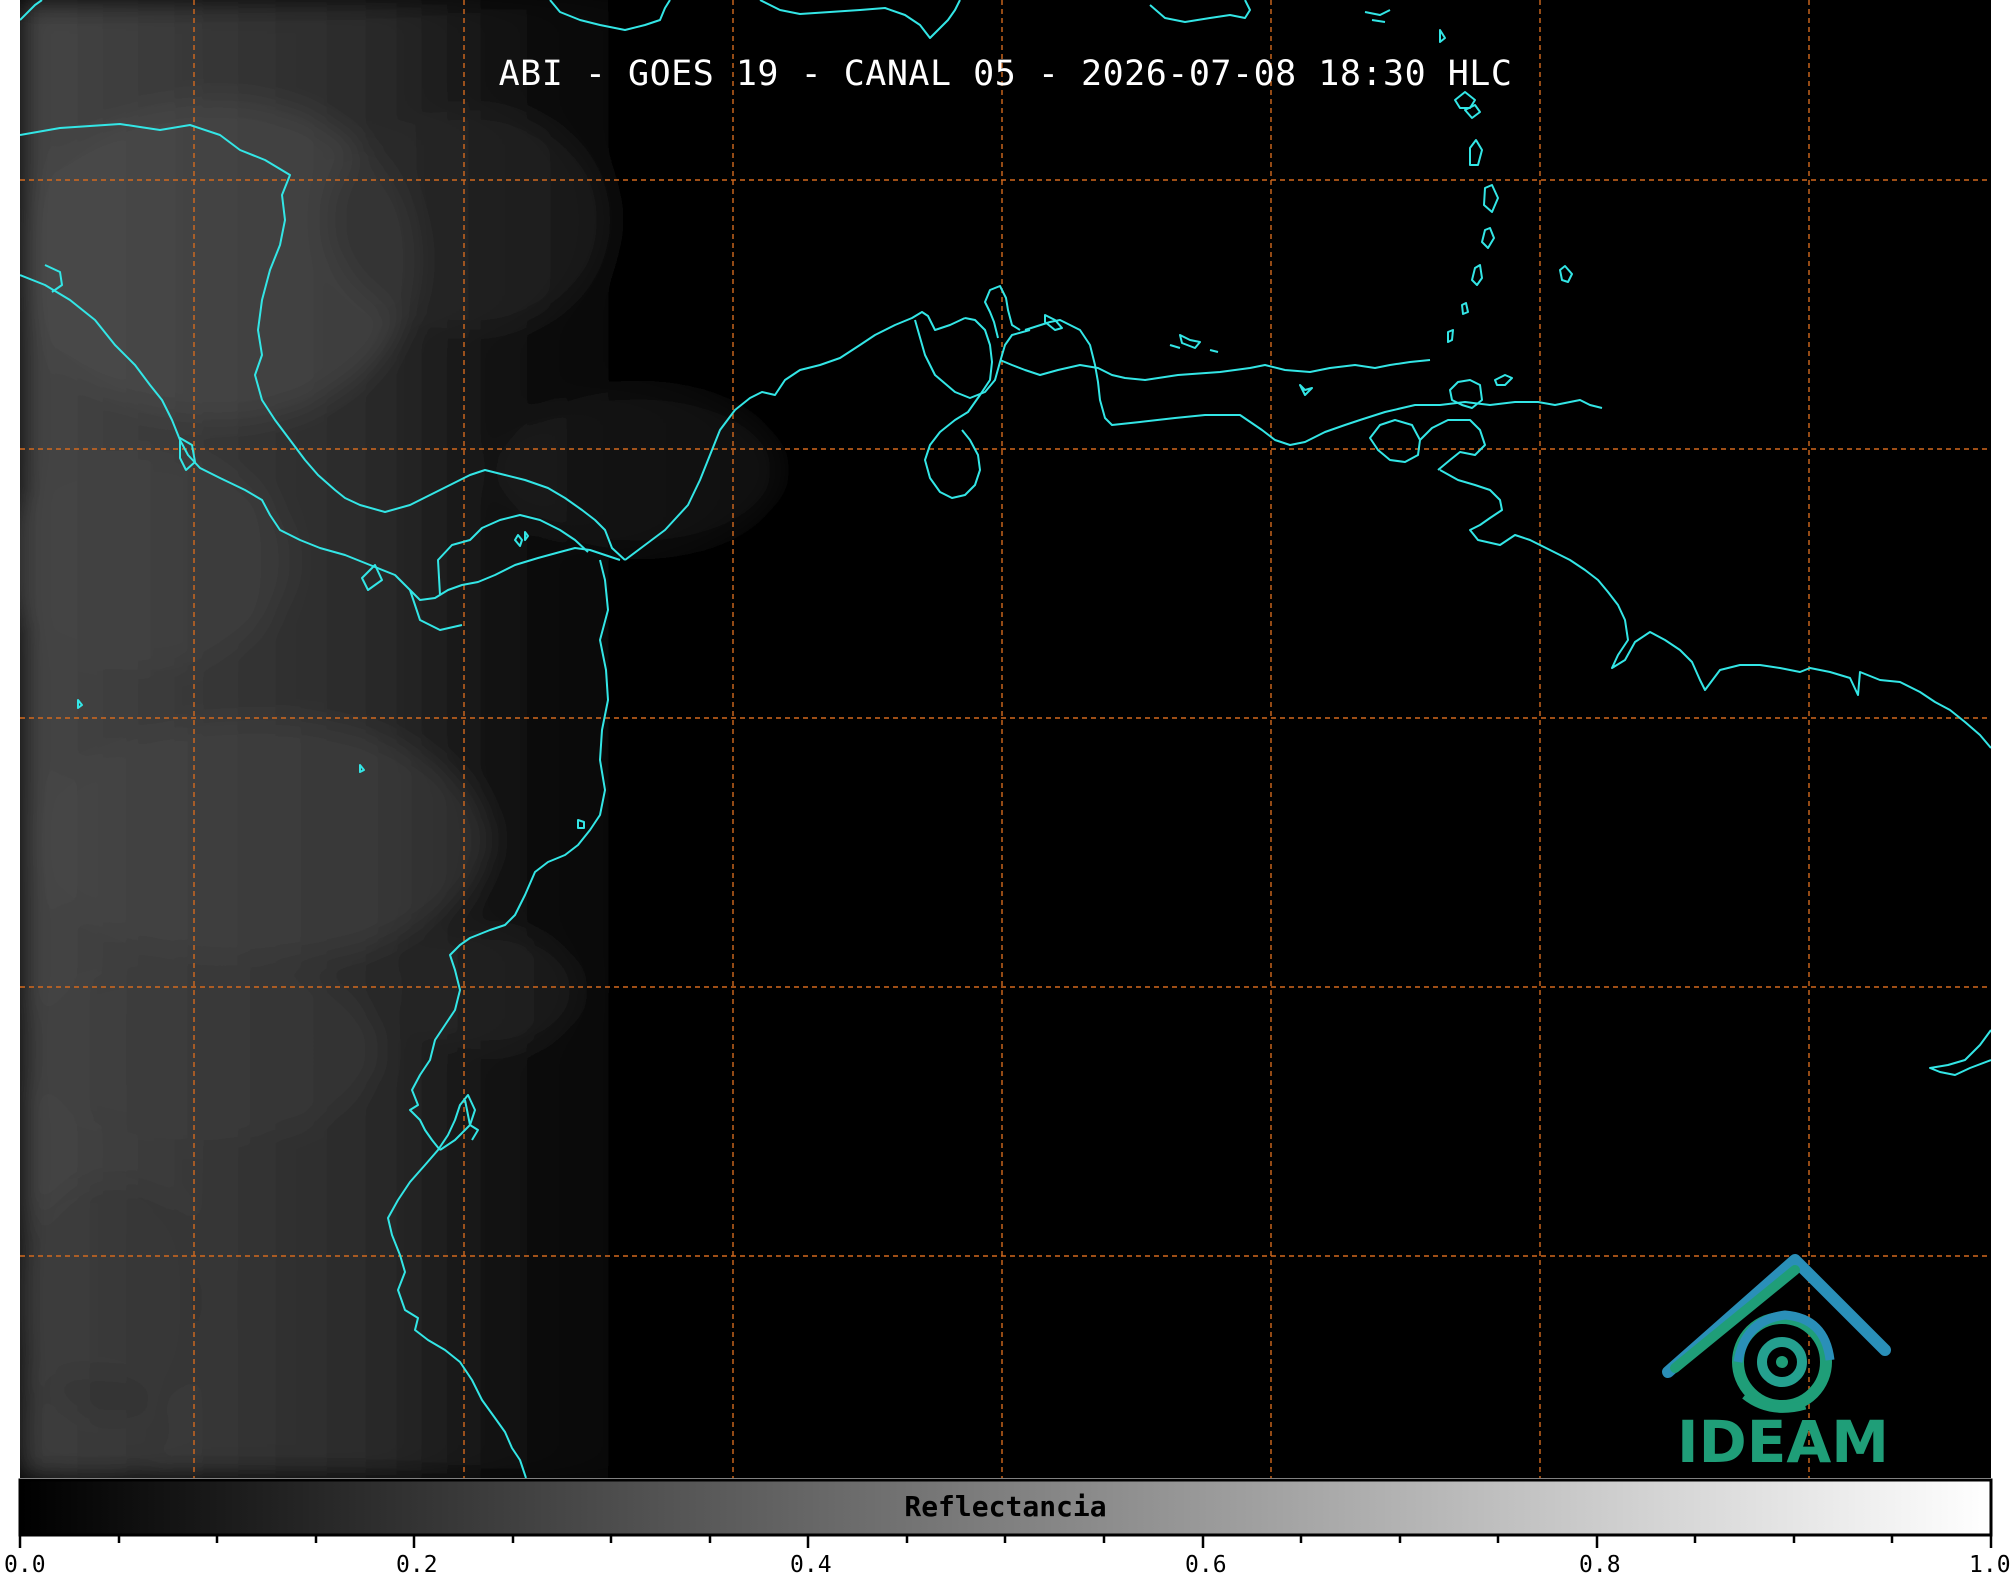 This screenshot has height=1581, width=2011. I want to click on ideam-logo-text: IDEAM, so click(1783, 1442).